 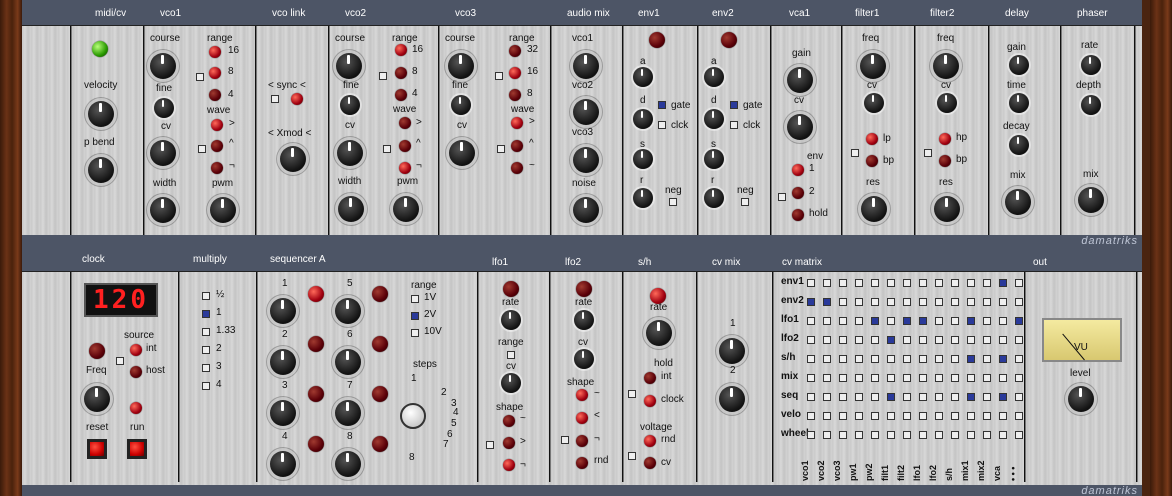 I want to click on mix-vco1-knob, so click(x=586, y=66).